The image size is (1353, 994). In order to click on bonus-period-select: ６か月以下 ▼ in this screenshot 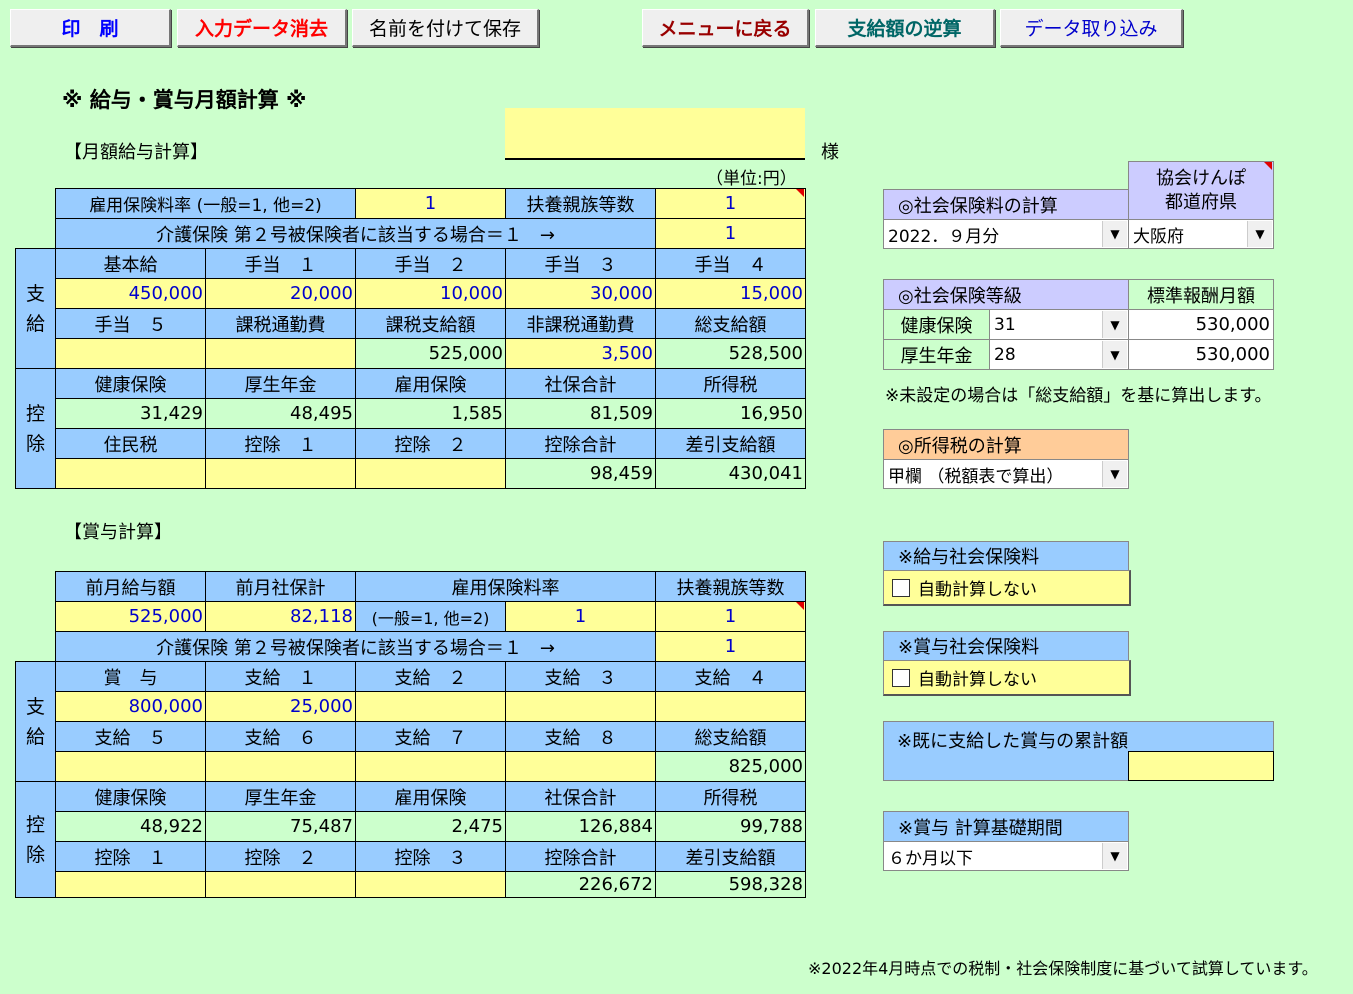, I will do `click(1006, 856)`.